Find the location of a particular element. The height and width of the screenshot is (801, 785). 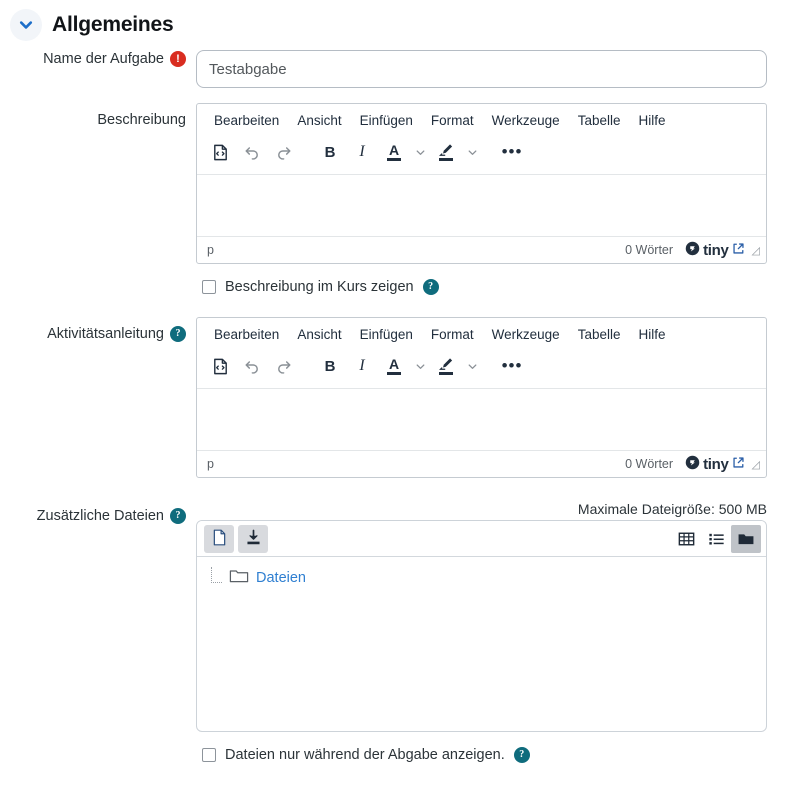

description-editor-statusbar: p 0 Wörter tiny ◿ is located at coordinates (481, 249).